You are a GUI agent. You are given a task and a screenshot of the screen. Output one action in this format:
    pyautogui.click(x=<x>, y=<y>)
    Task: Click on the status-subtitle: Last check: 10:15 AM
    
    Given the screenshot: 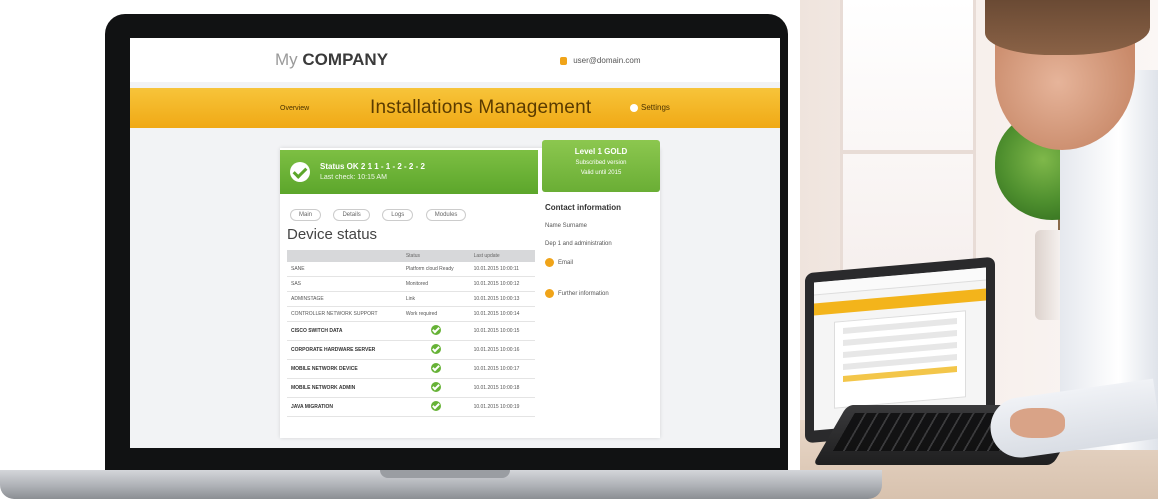 What is the action you would take?
    pyautogui.click(x=353, y=177)
    